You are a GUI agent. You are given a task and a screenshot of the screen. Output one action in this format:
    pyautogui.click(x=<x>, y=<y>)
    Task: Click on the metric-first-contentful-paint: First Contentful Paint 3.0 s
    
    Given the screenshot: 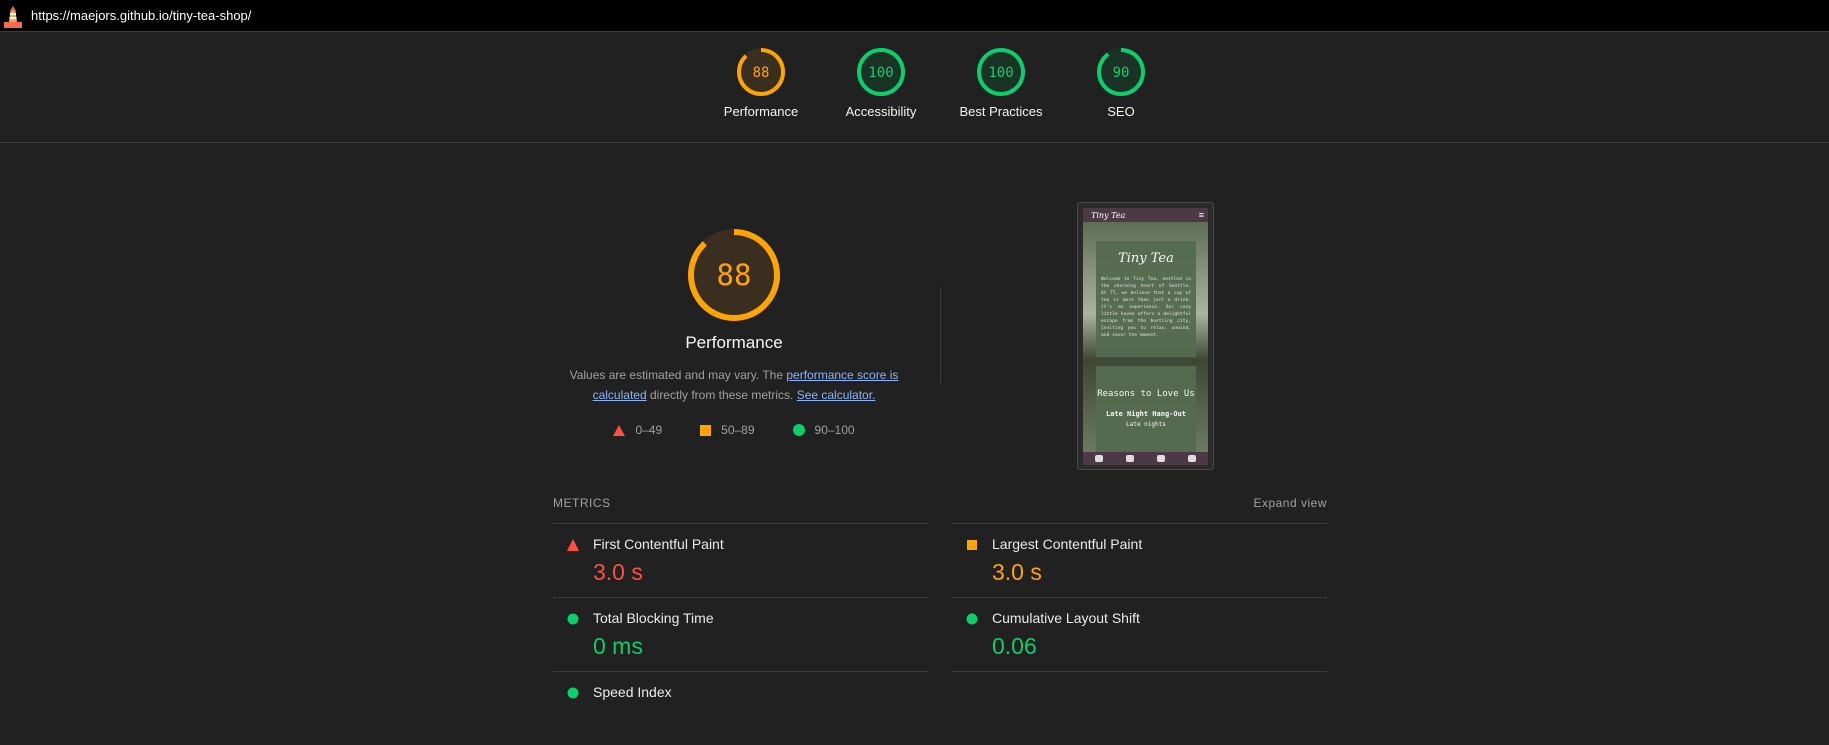 What is the action you would take?
    pyautogui.click(x=740, y=560)
    